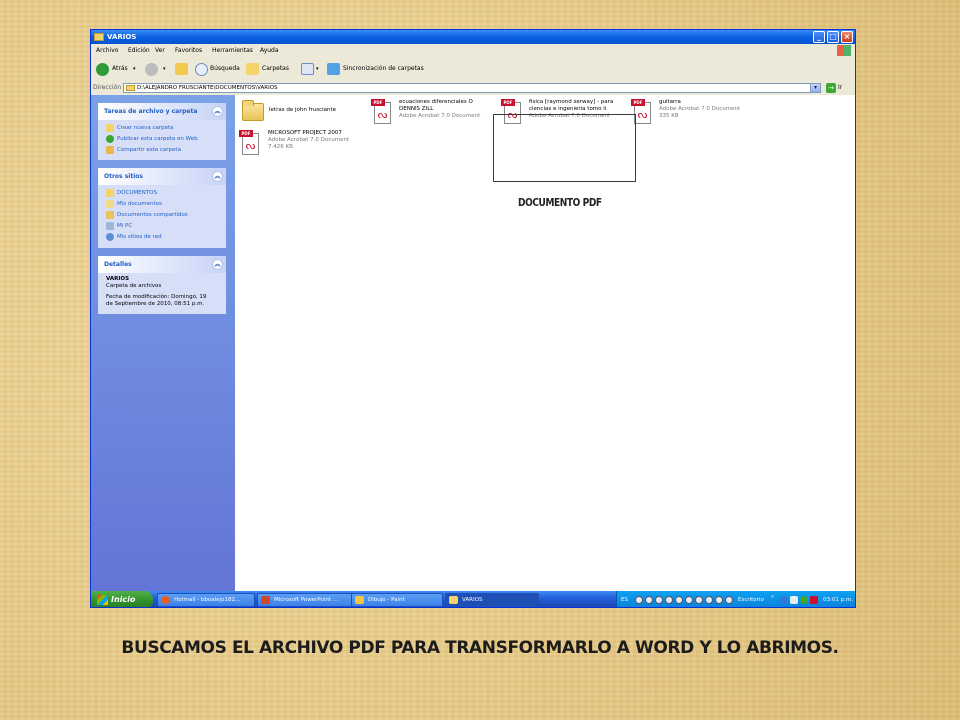  I want to click on details-panel-header: Detalles ︽, so click(162, 264).